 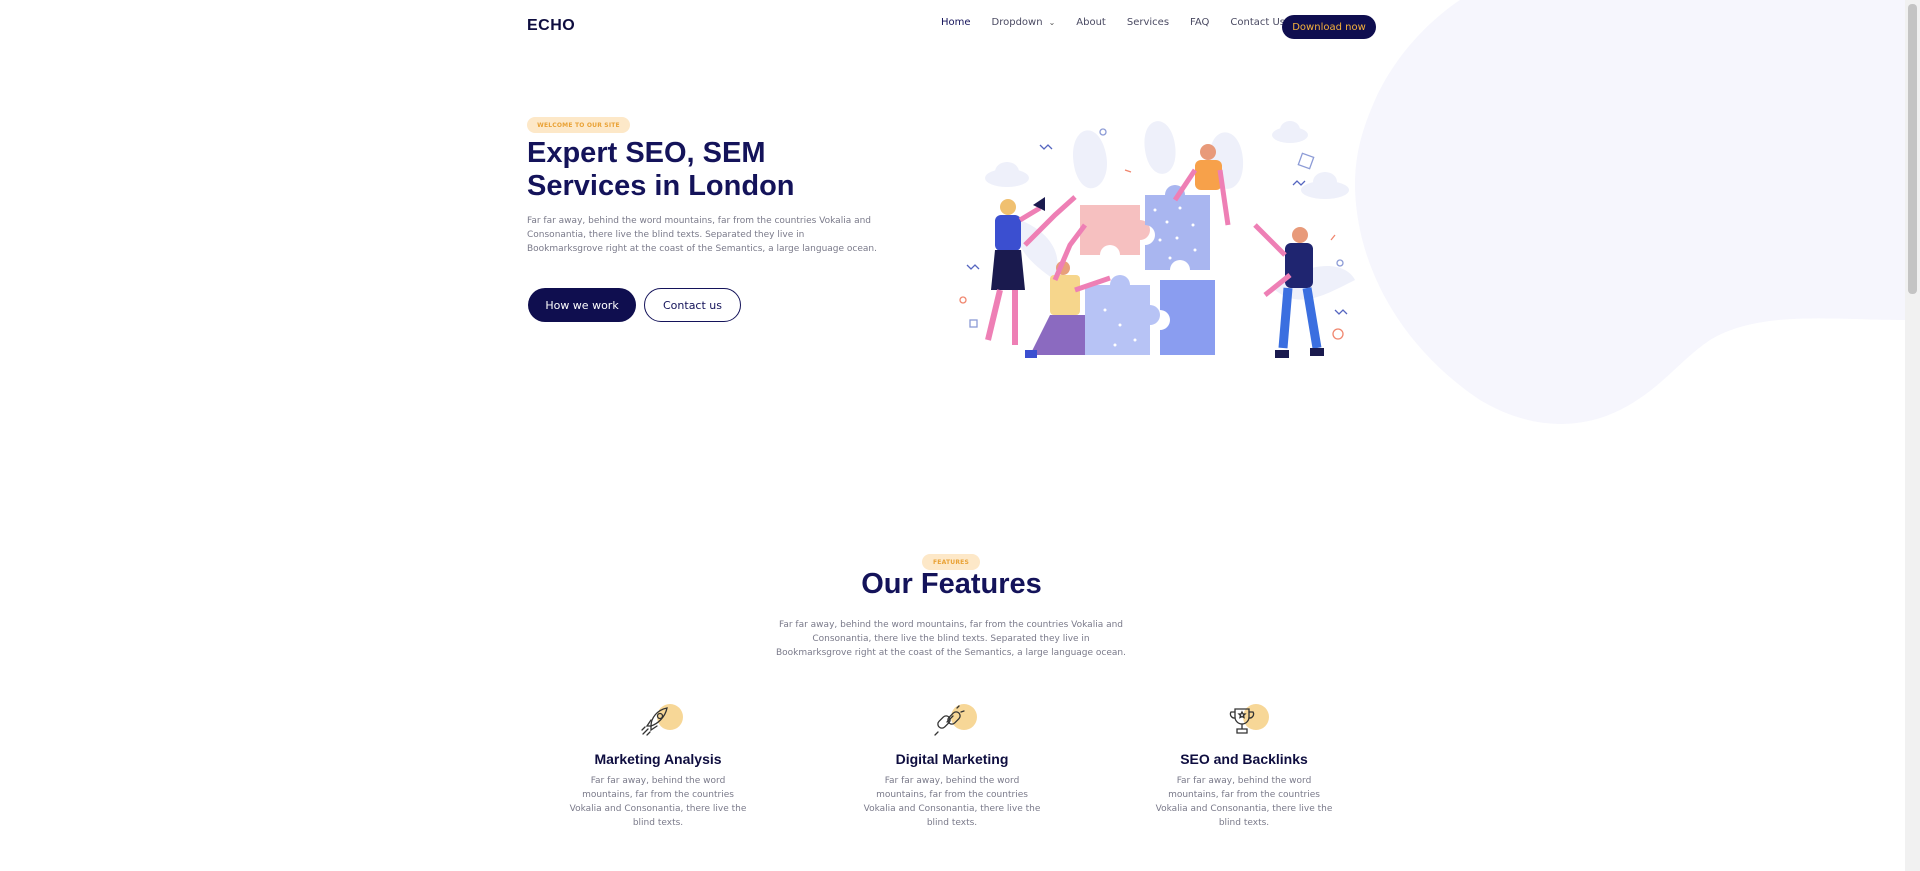 What do you see at coordinates (1244, 759) in the screenshot?
I see `feature-title: SEO and Backlinks` at bounding box center [1244, 759].